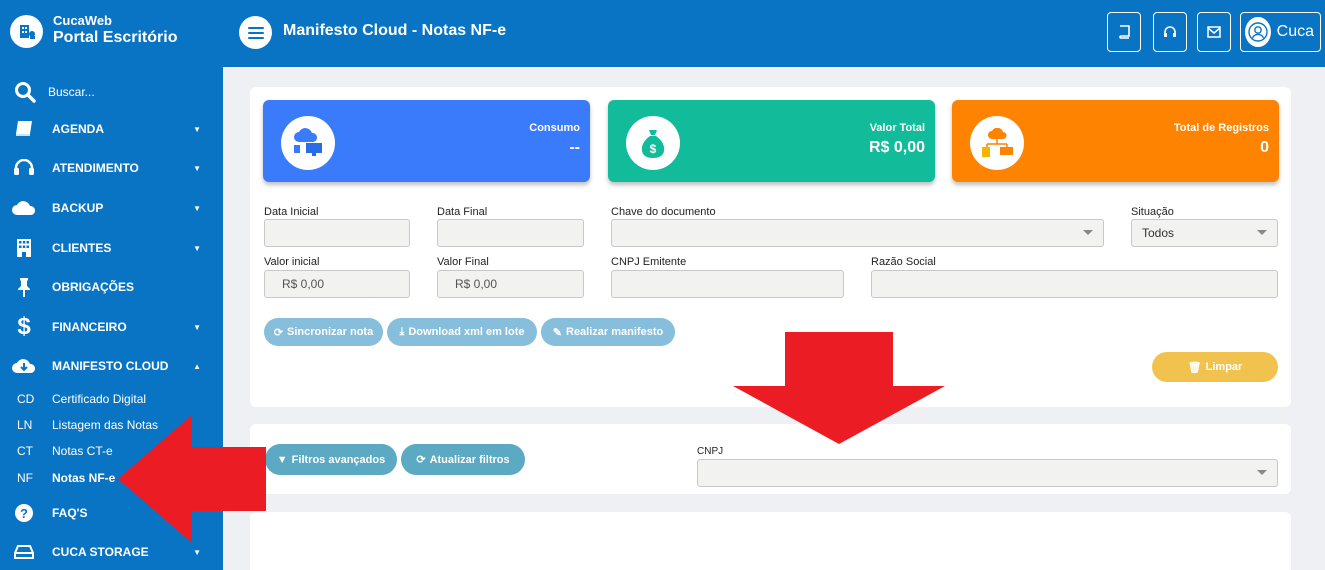 This screenshot has width=1325, height=570. What do you see at coordinates (192, 479) in the screenshot?
I see `annotation-arrow-left-icon` at bounding box center [192, 479].